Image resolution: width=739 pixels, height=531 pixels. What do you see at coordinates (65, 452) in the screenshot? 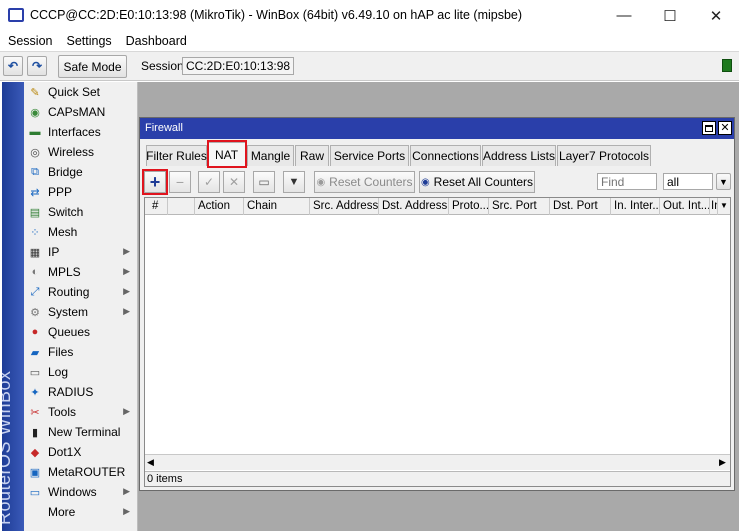
I see `sidebar-item-label: Dot1X` at bounding box center [65, 452].